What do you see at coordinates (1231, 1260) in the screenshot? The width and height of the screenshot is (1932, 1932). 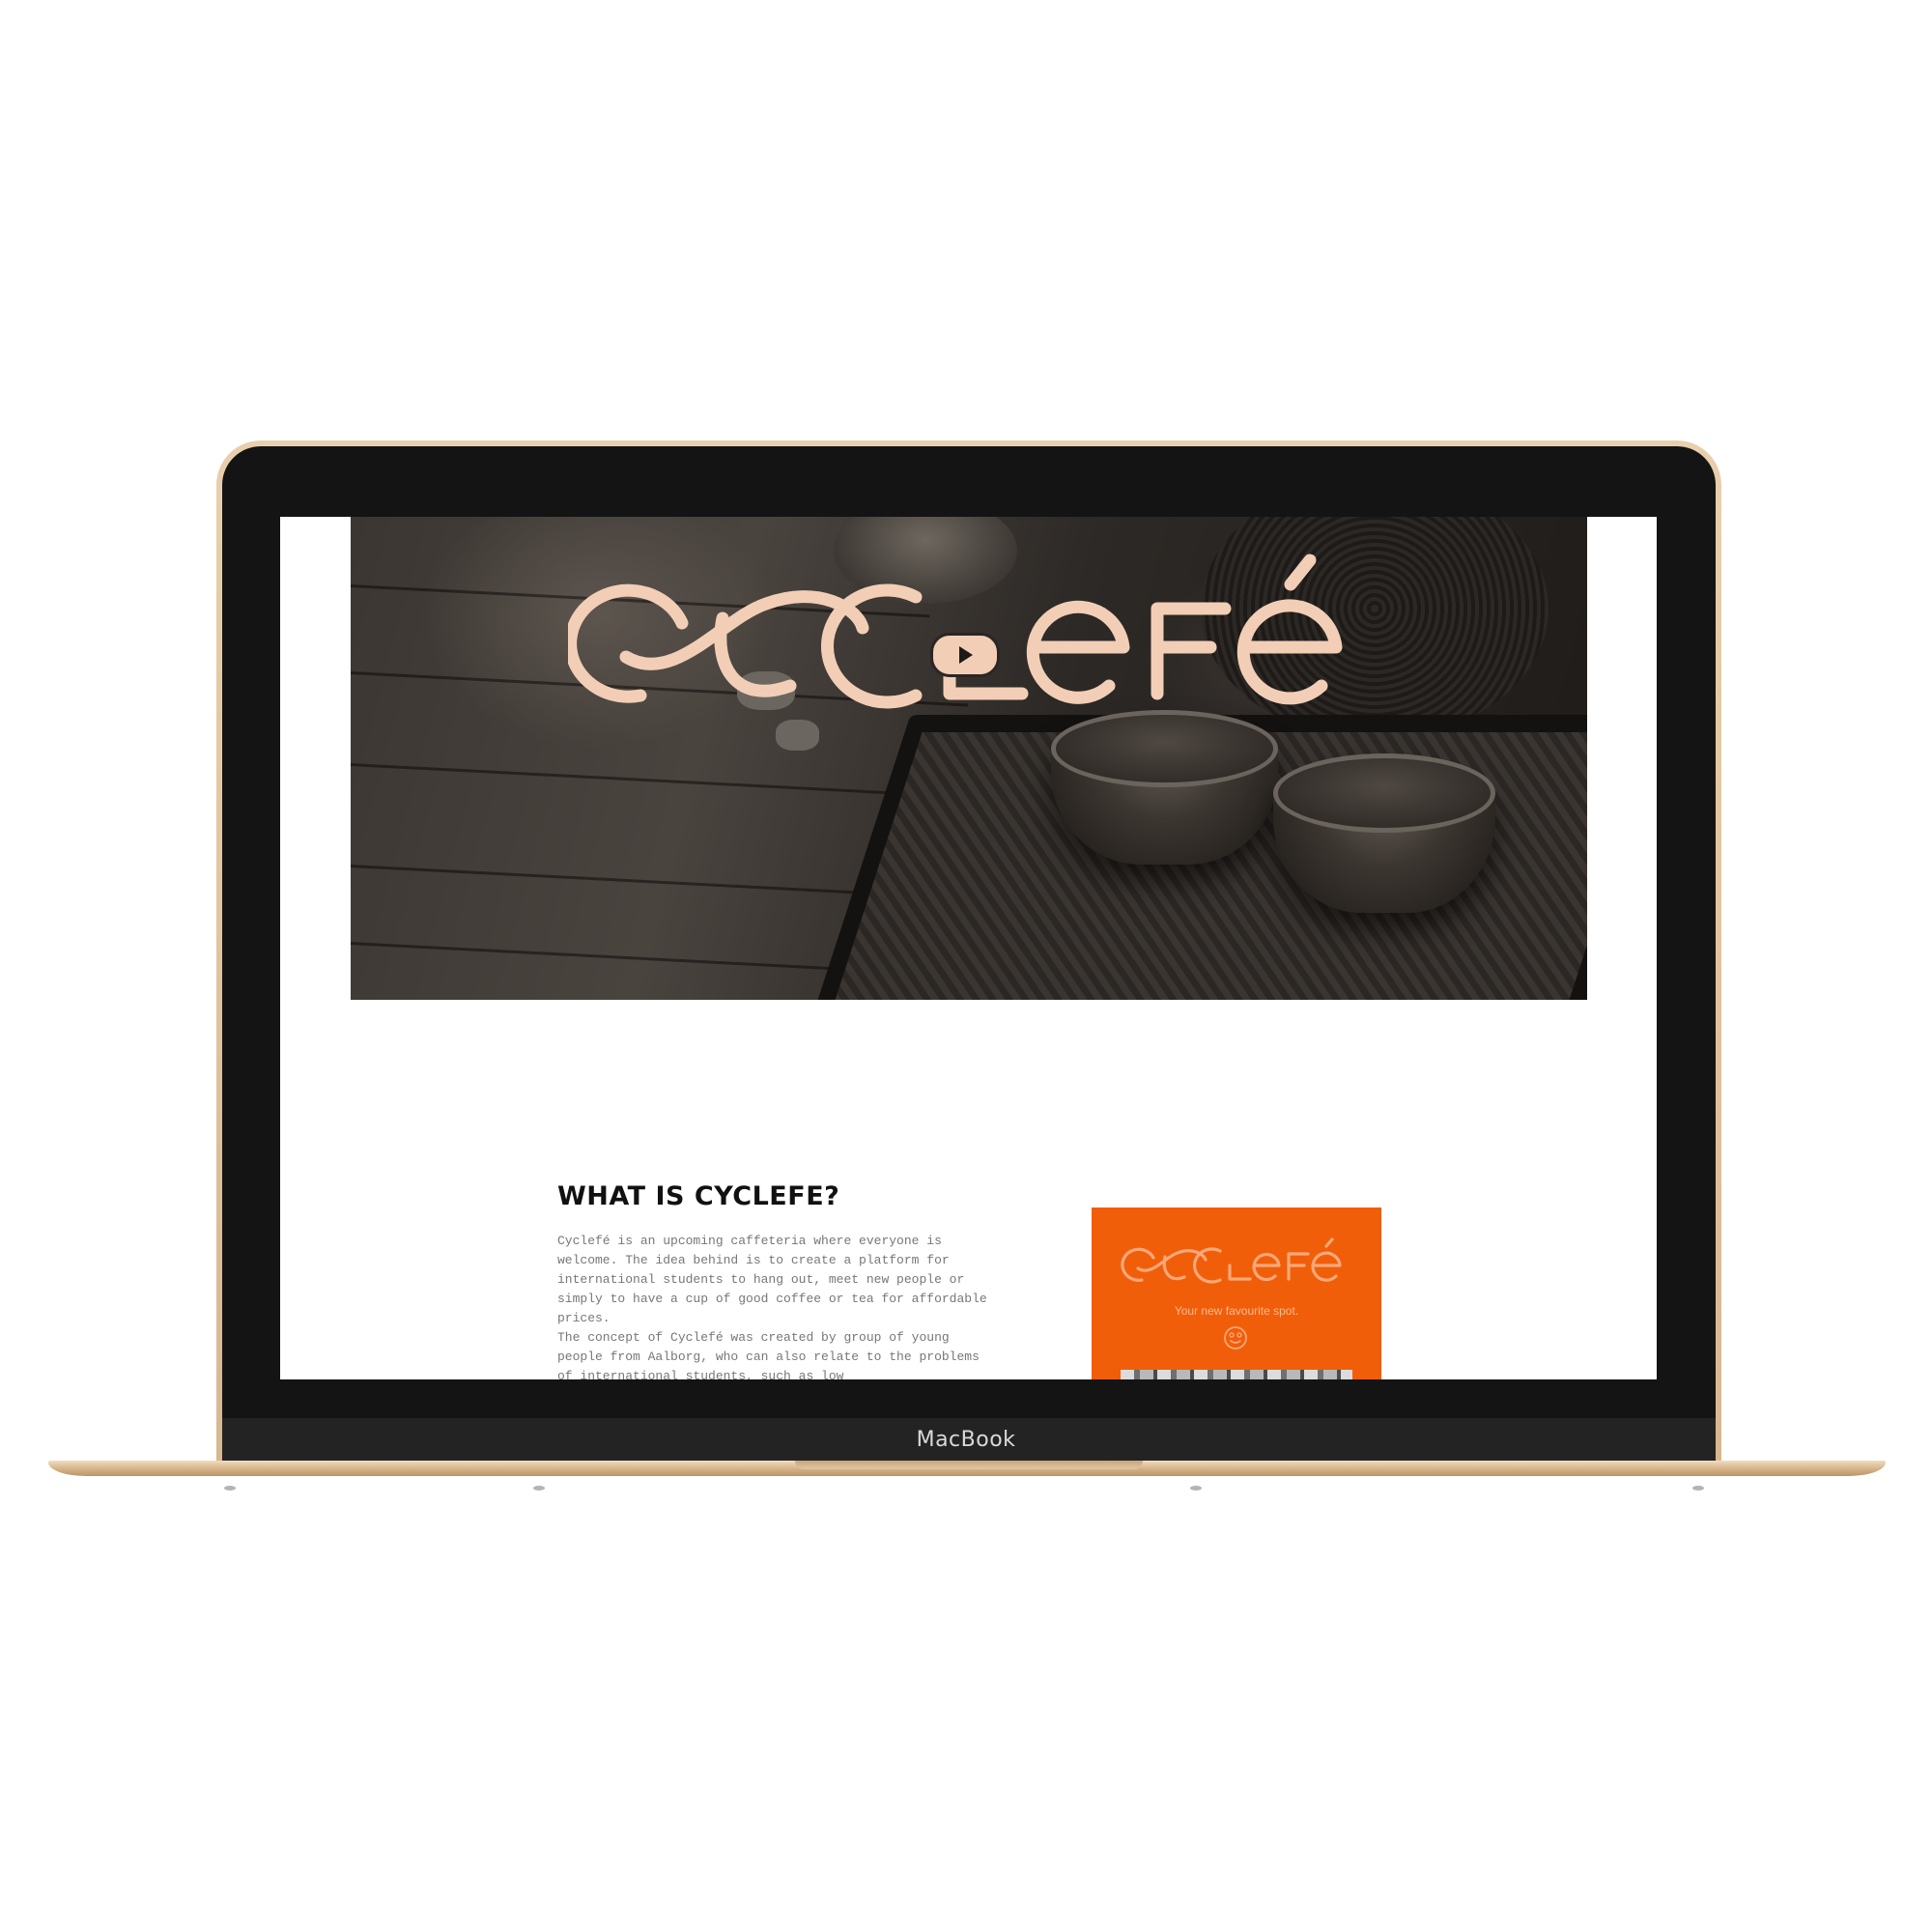 I see `promo-cyclefe-logo` at bounding box center [1231, 1260].